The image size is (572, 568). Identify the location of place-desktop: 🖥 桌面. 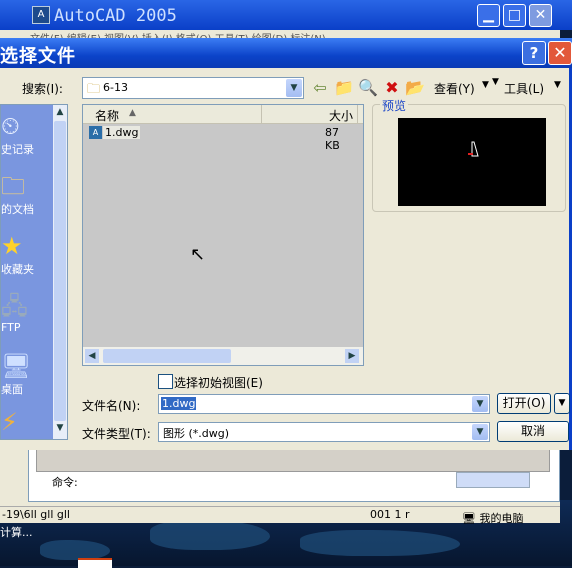
(27, 374).